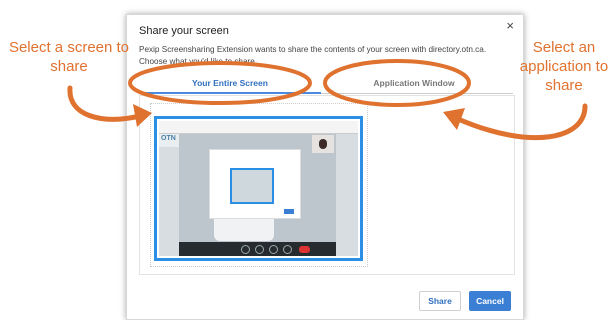 This screenshot has height=320, width=615. Describe the element at coordinates (490, 301) in the screenshot. I see `cancel-button: Cancel` at that location.